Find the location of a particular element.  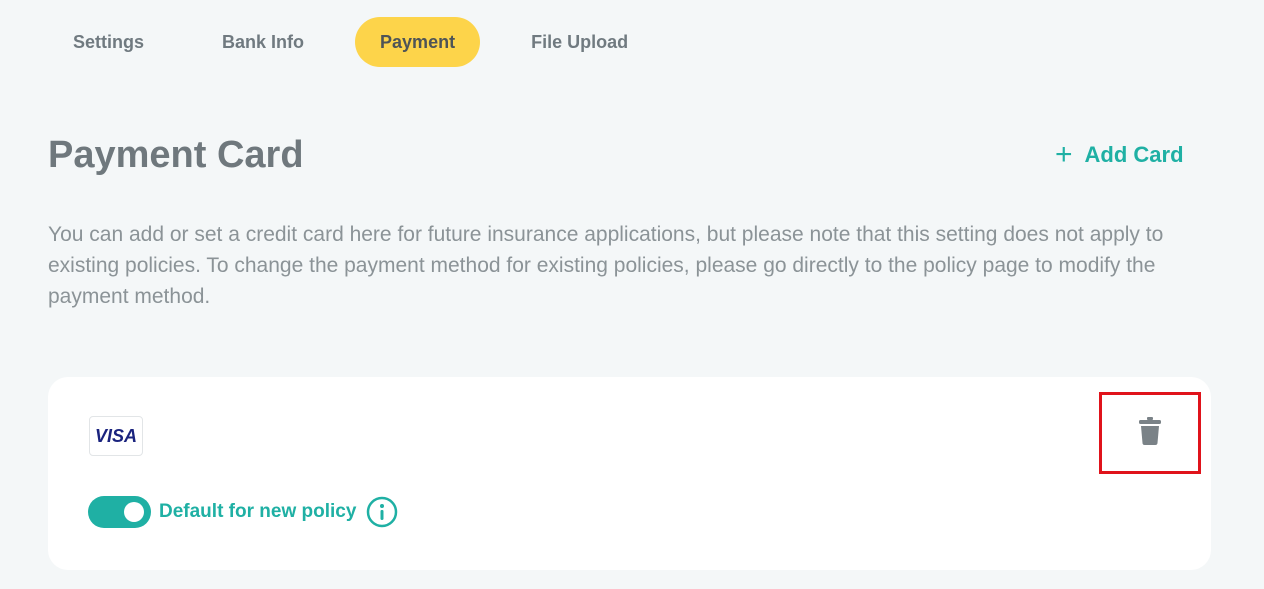

default-policy-toggle is located at coordinates (119, 512).